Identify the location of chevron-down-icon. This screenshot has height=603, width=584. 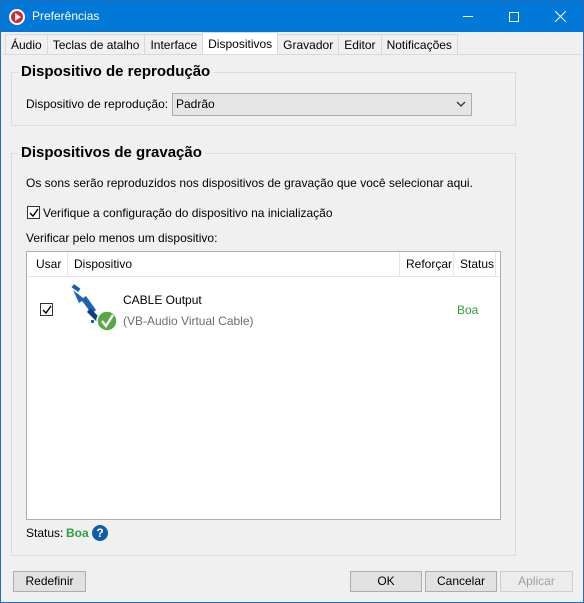
(461, 104).